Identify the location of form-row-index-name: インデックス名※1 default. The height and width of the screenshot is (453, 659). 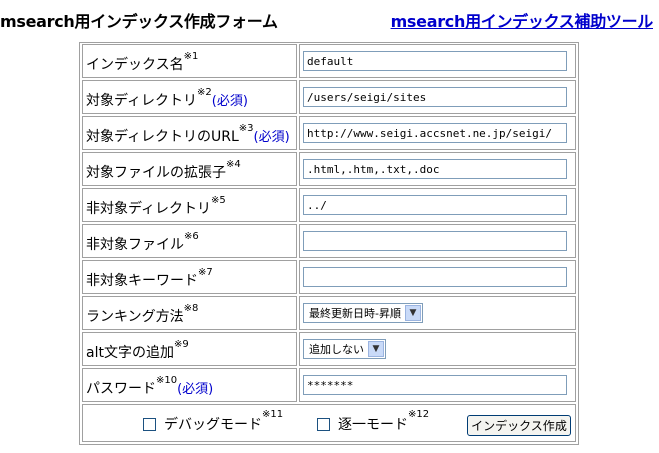
(329, 61).